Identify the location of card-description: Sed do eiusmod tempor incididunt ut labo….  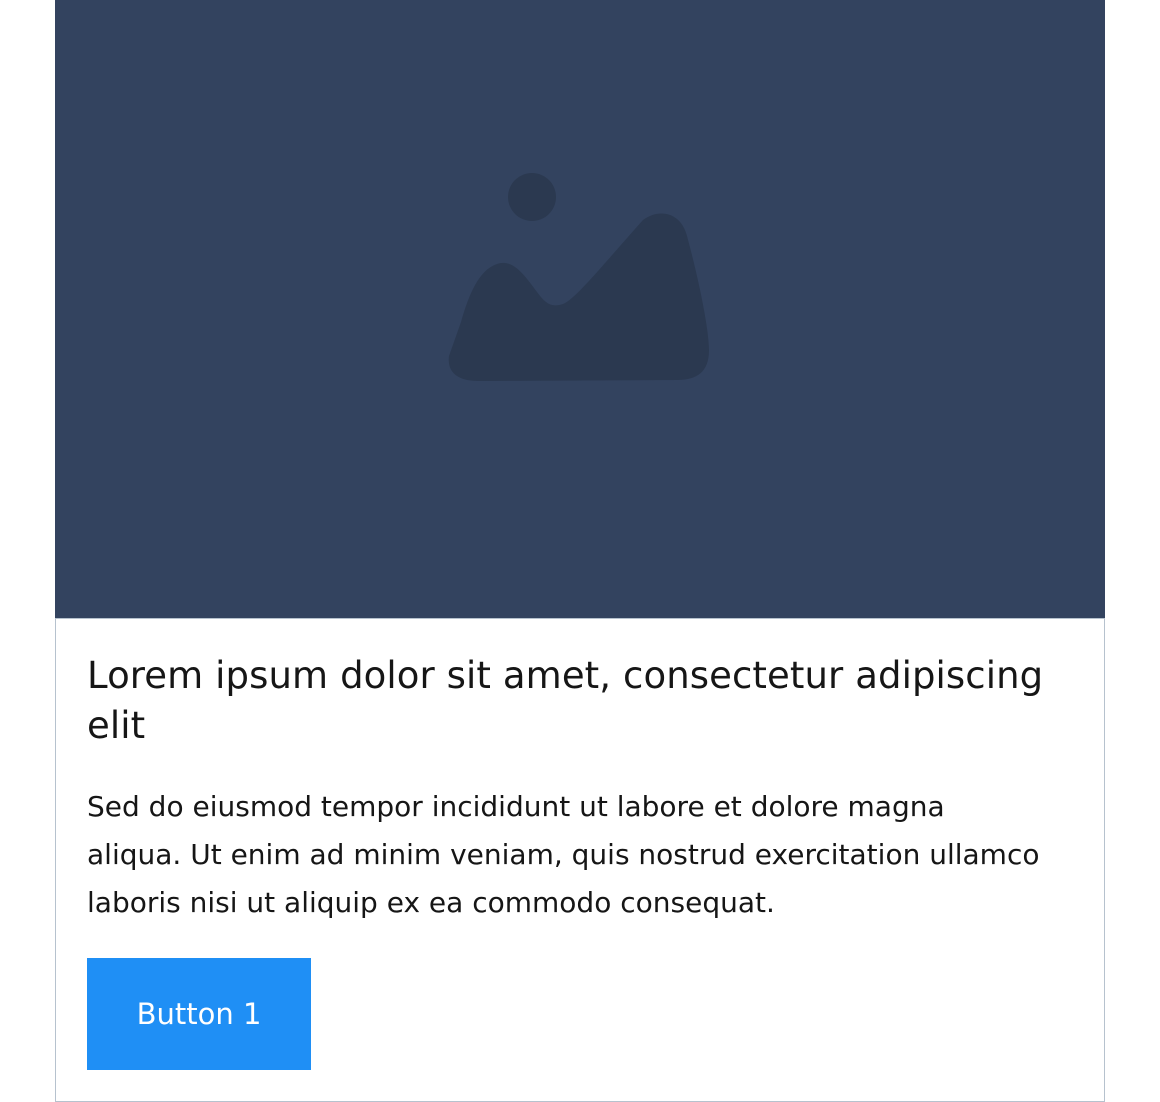
(563, 854).